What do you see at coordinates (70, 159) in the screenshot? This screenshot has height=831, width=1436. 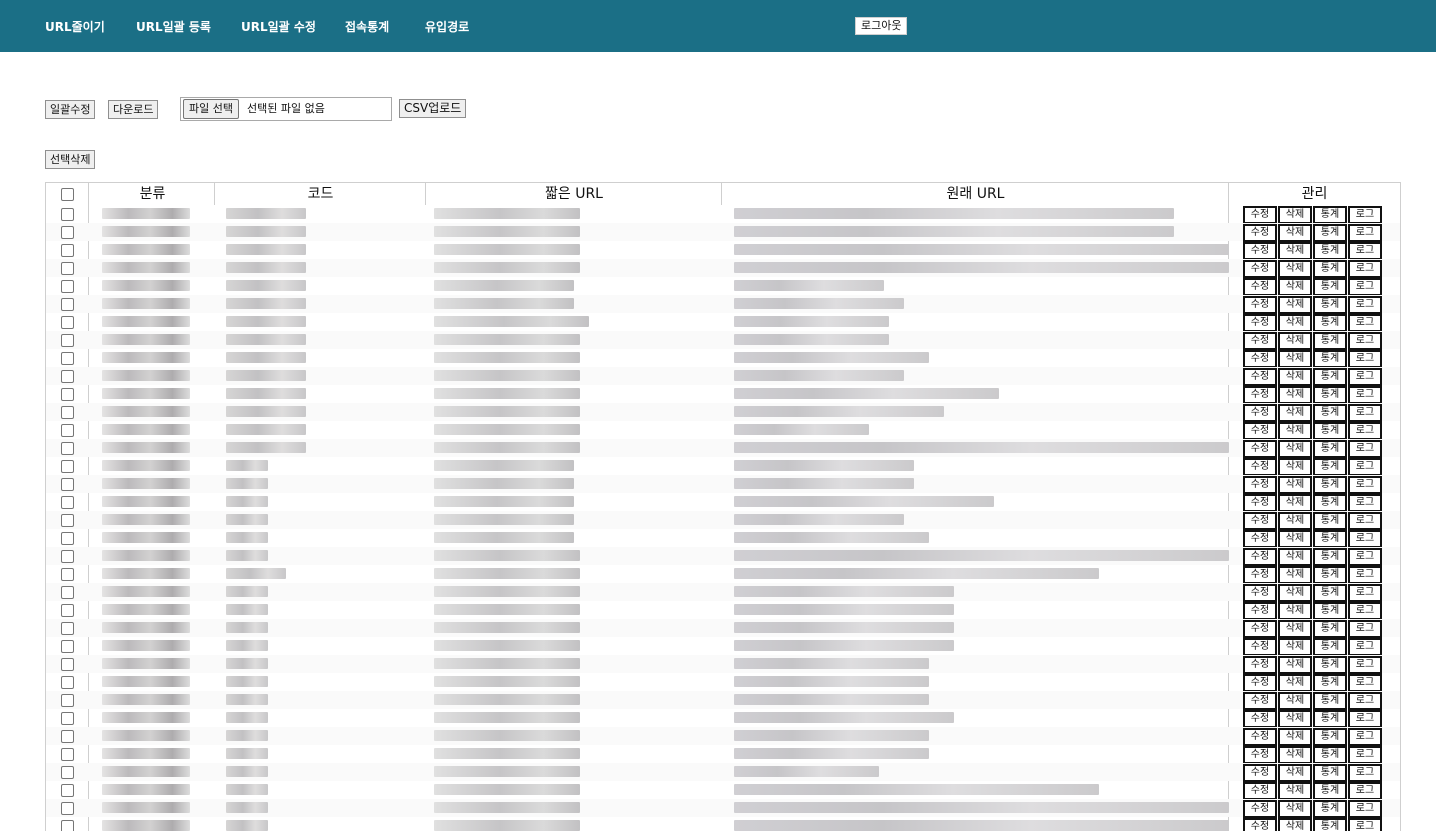 I see `delete-selected-button: 선택삭제` at bounding box center [70, 159].